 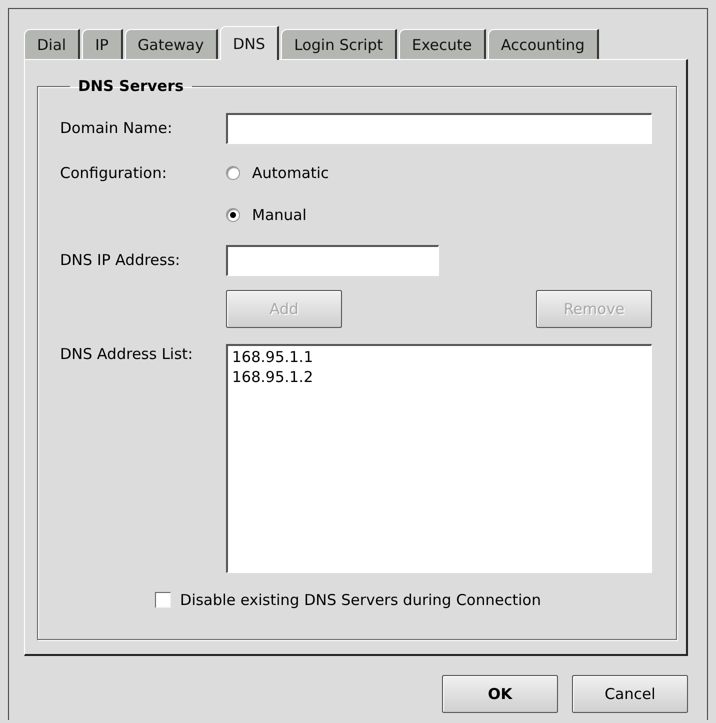 I want to click on tab: Dial, so click(x=52, y=44).